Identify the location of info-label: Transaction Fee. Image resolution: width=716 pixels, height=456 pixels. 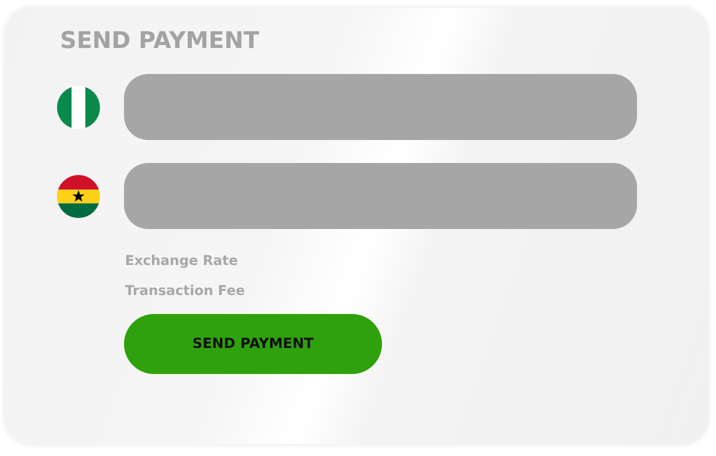
(185, 291).